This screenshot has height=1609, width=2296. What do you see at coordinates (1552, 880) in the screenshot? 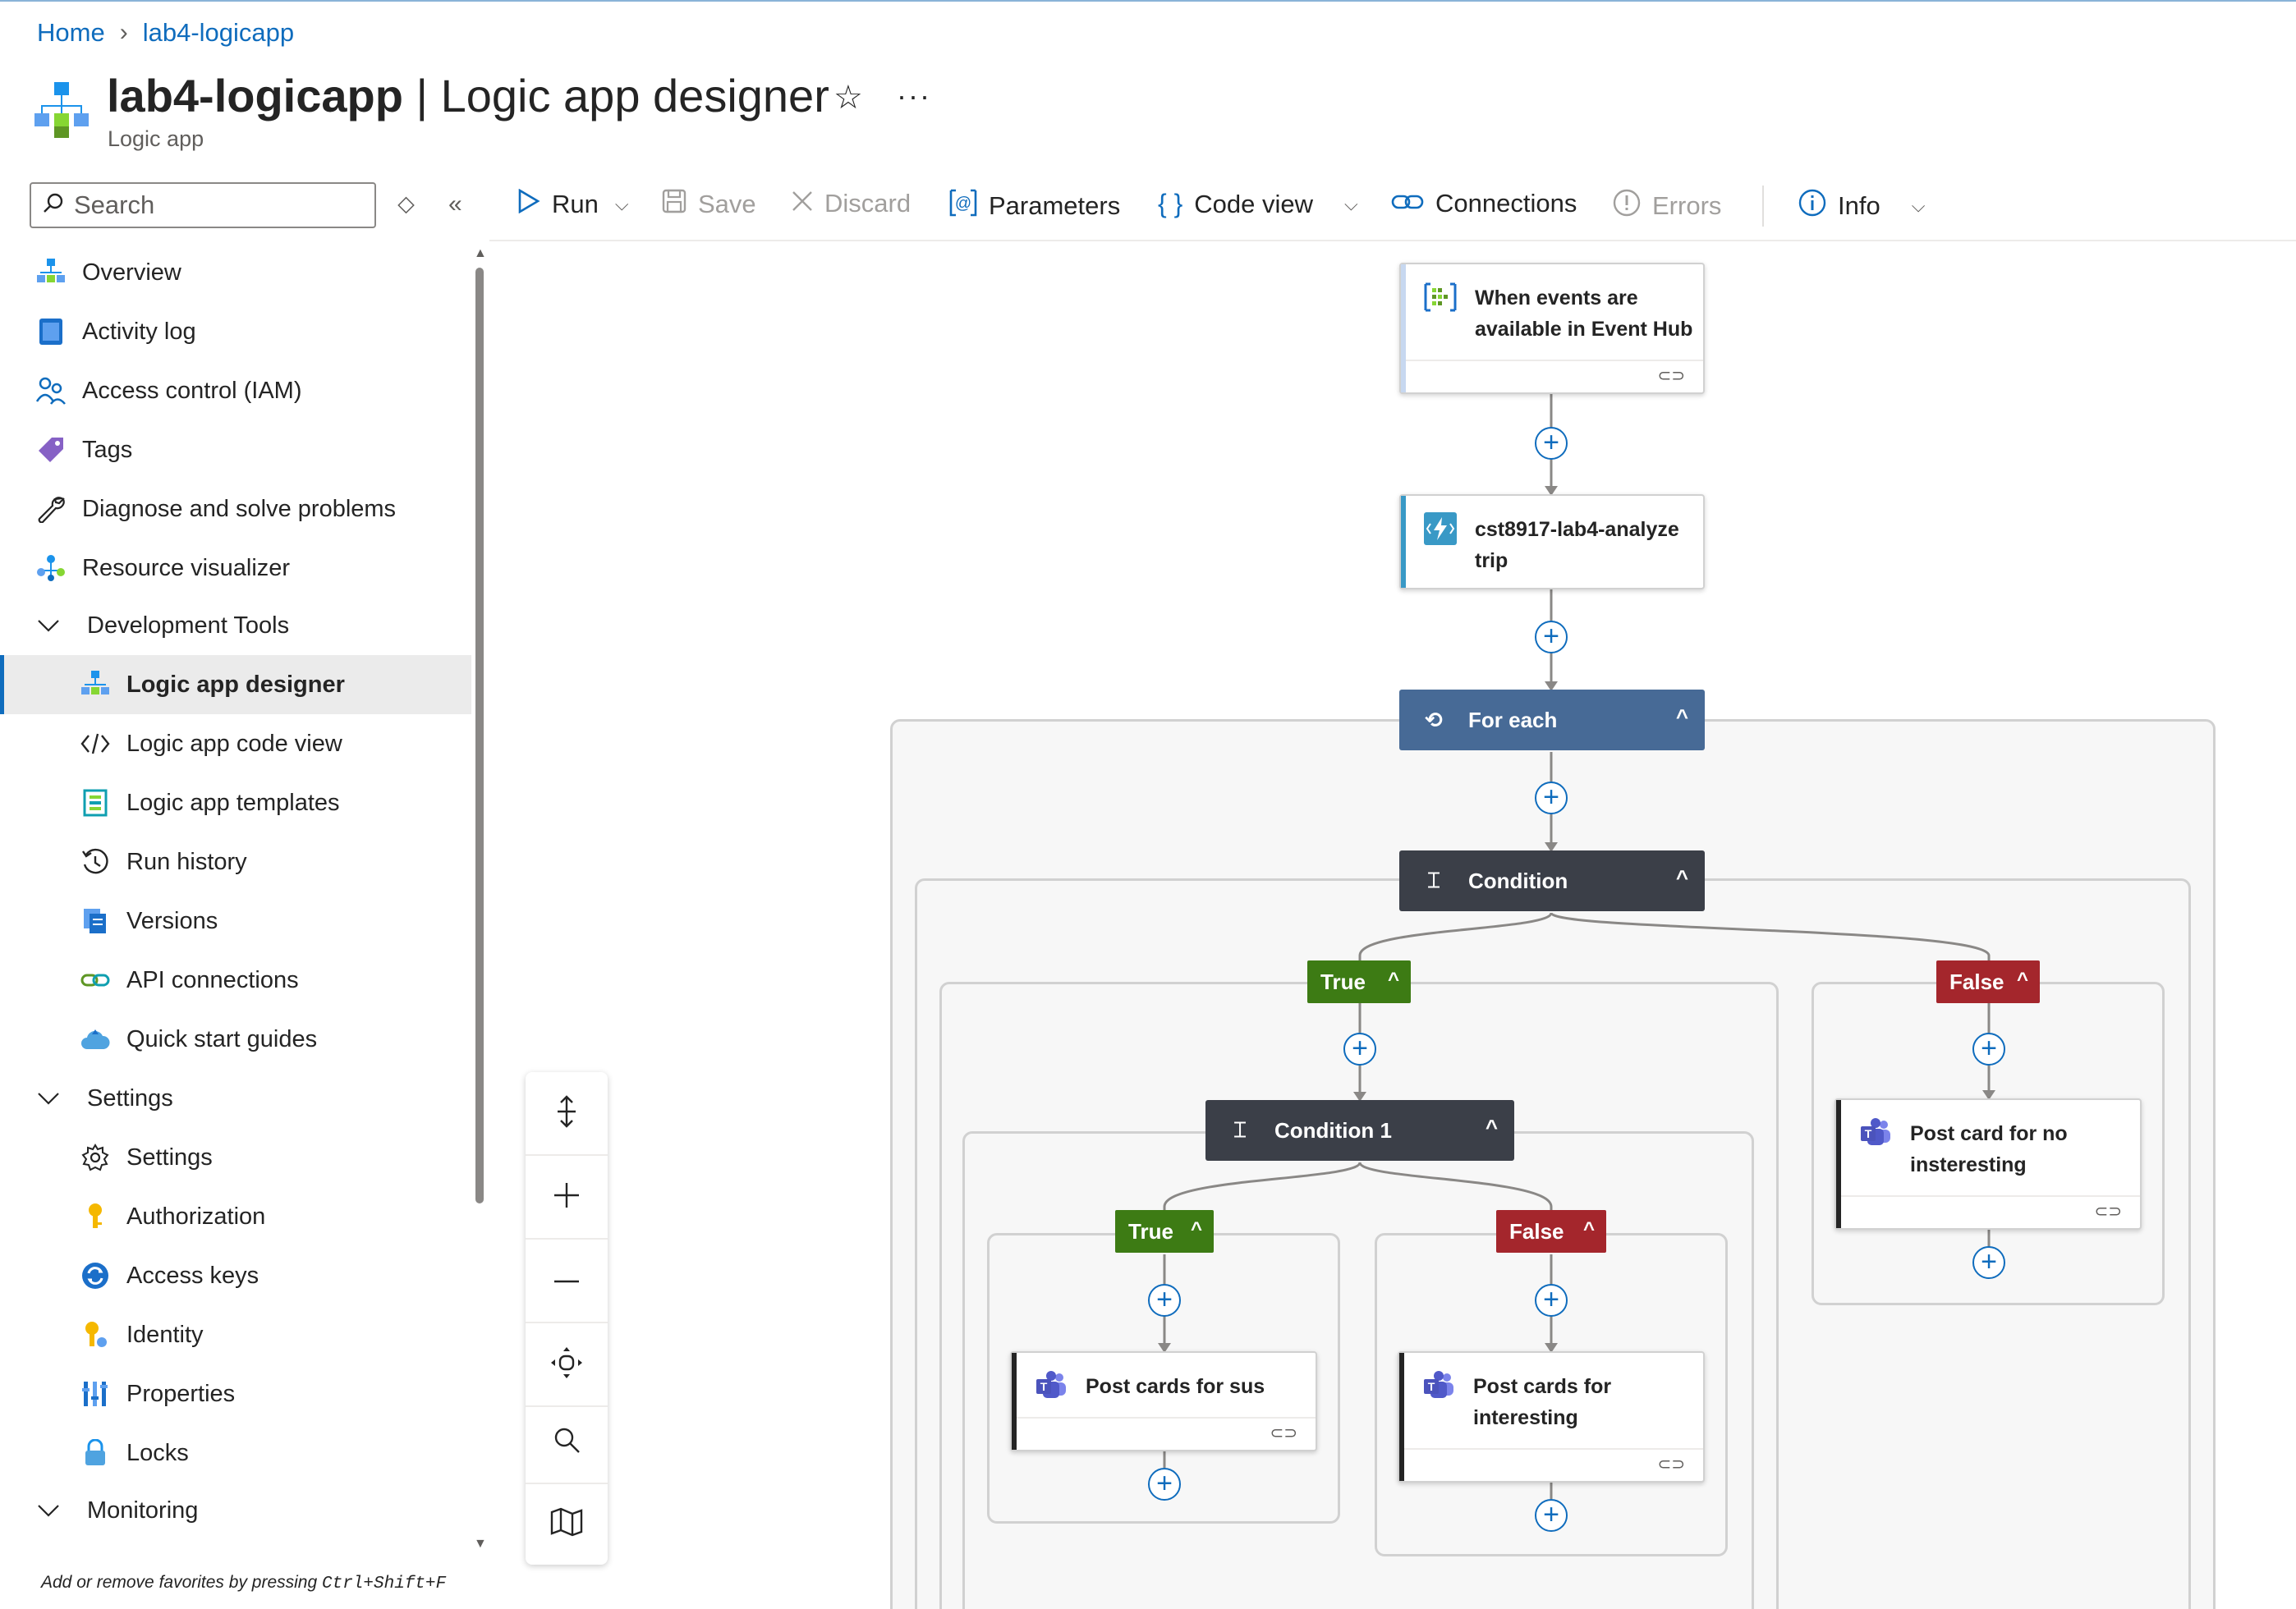
I see `condition-action-header: ⌶ Condition ^` at bounding box center [1552, 880].